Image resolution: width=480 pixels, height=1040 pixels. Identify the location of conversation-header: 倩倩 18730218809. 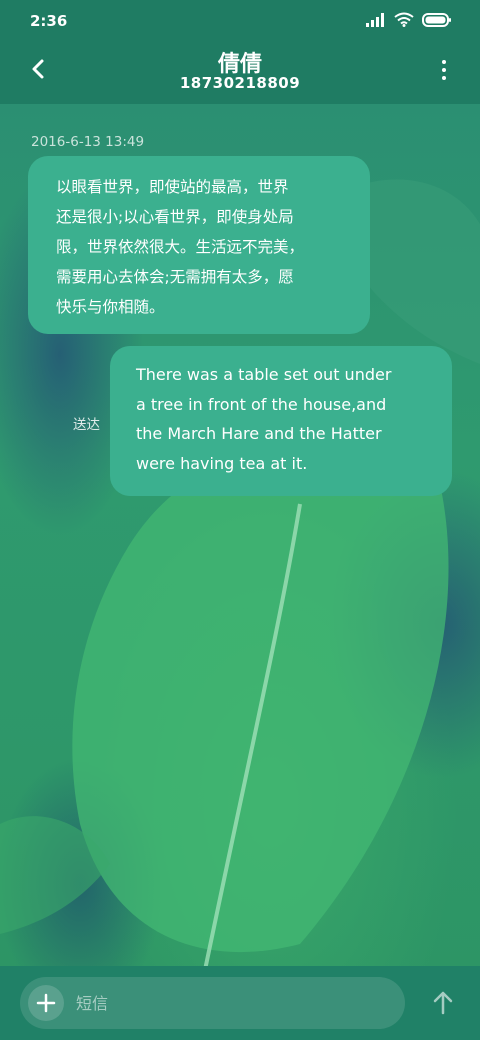
(240, 72).